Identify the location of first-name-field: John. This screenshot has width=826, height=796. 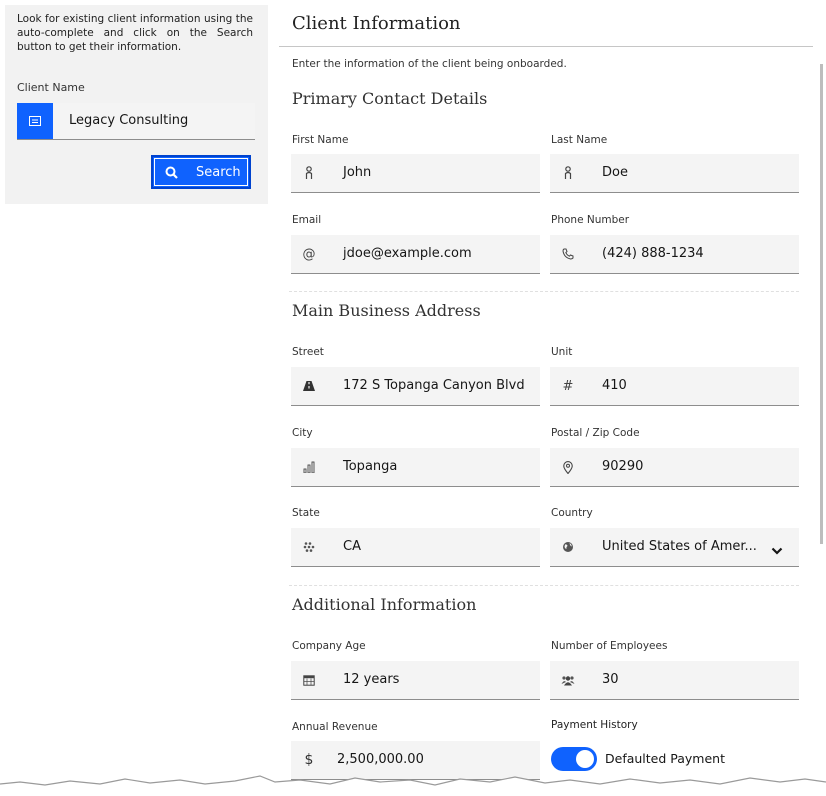
(415, 173).